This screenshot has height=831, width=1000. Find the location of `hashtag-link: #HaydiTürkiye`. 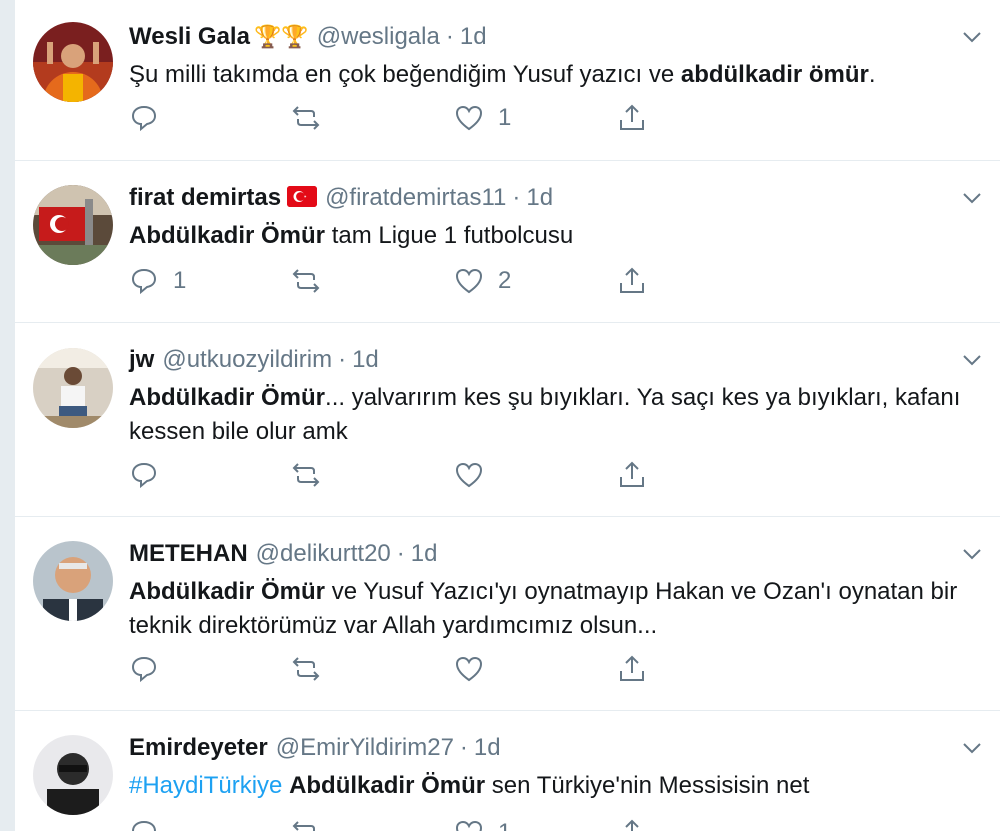

hashtag-link: #HaydiTürkiye is located at coordinates (205, 785).